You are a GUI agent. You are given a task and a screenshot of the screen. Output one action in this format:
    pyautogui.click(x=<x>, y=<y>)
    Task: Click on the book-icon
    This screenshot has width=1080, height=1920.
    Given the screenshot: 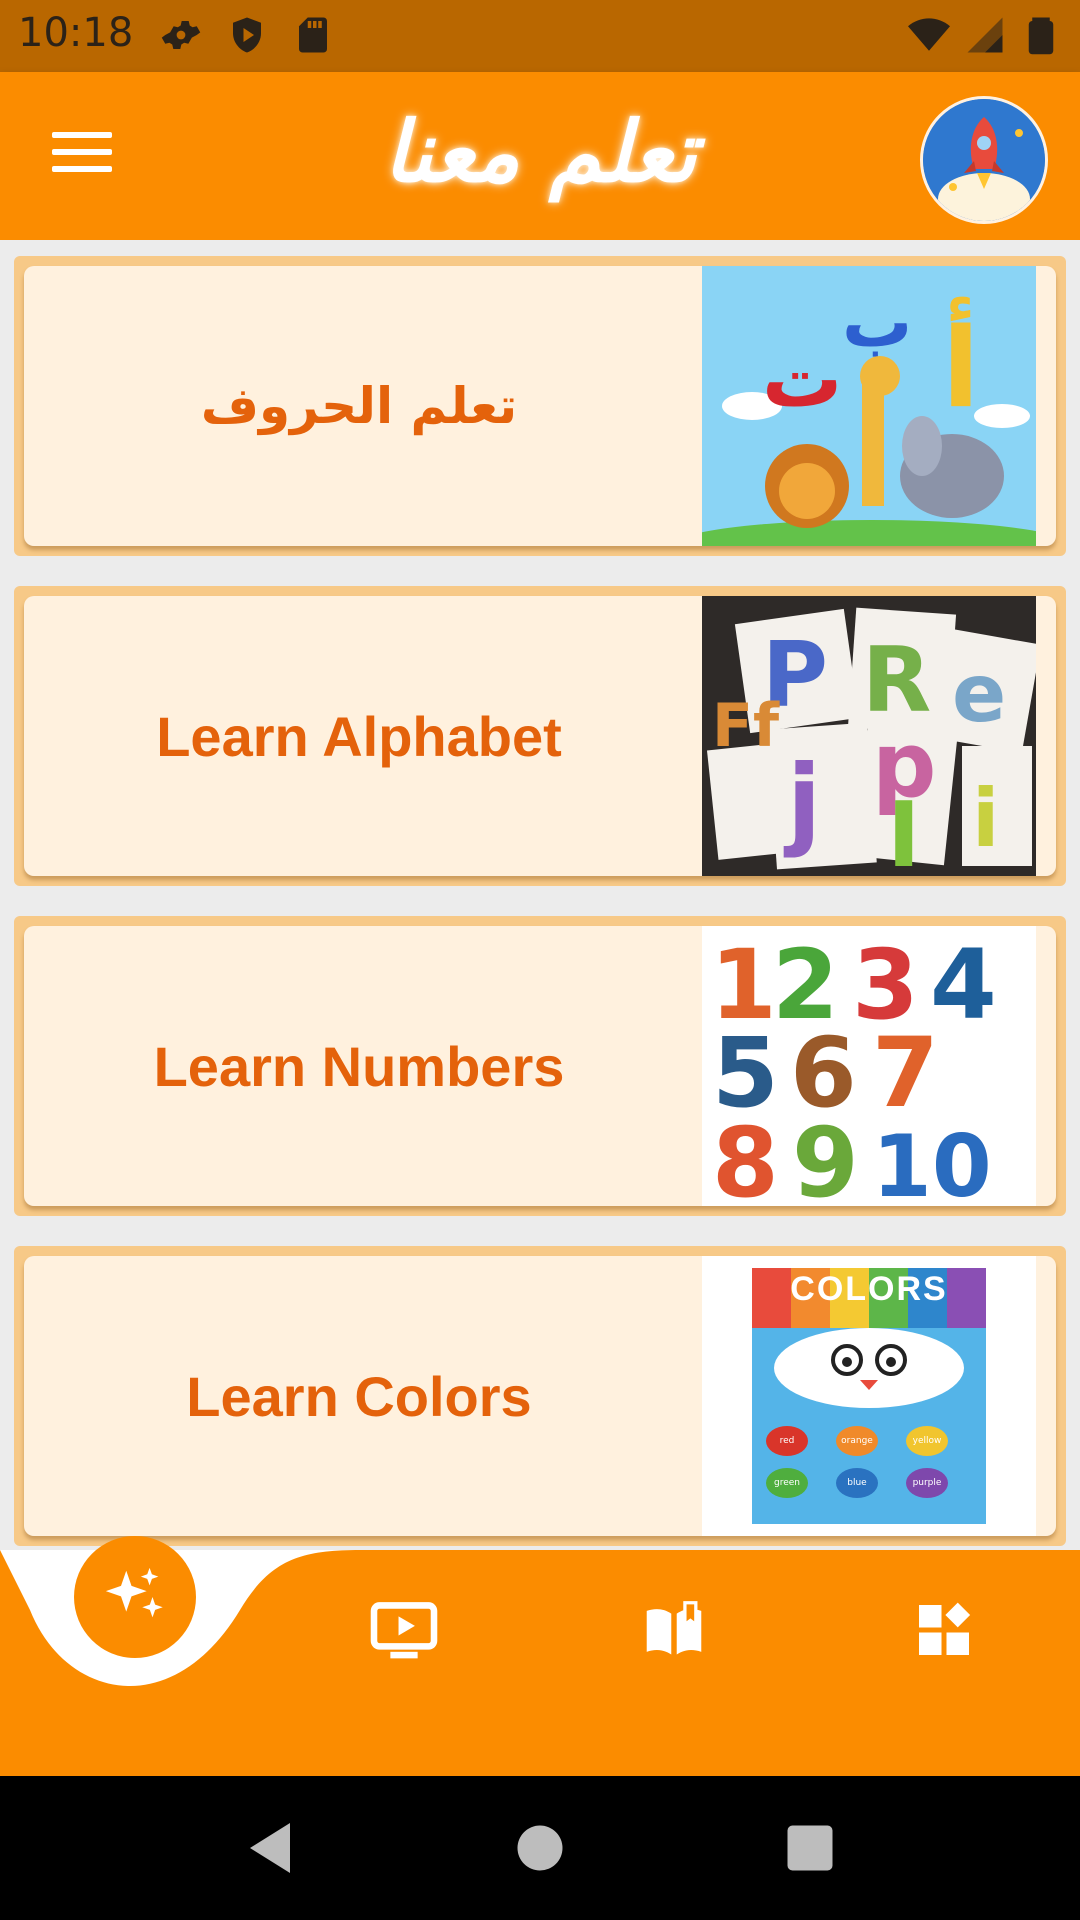 What is the action you would take?
    pyautogui.click(x=674, y=1630)
    